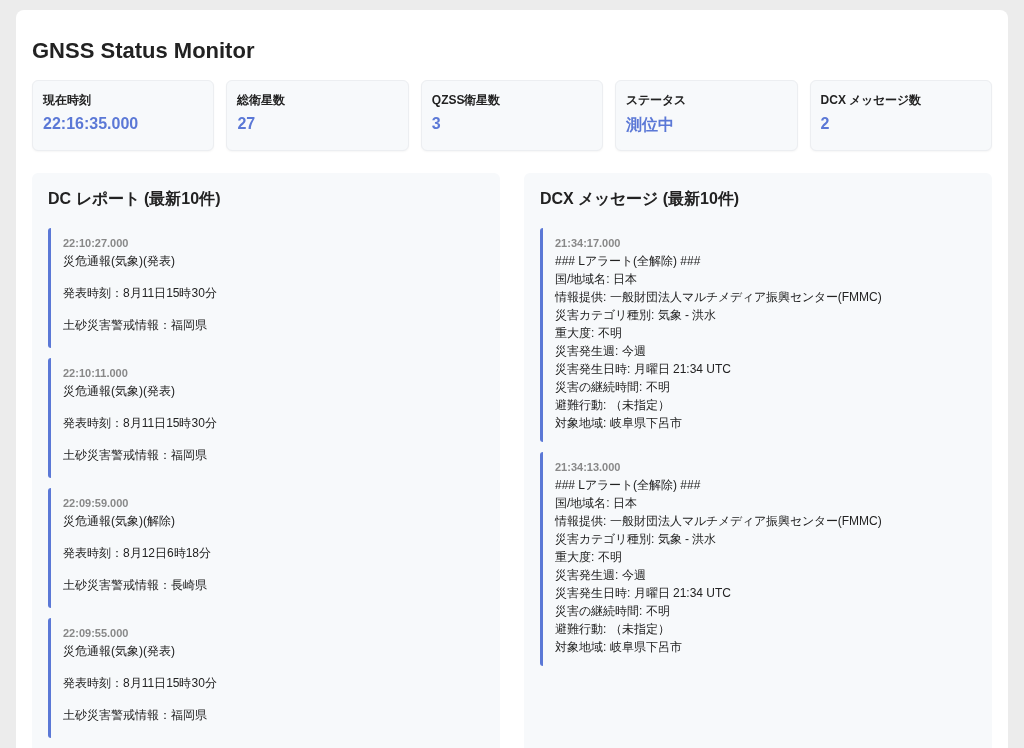  What do you see at coordinates (91, 124) in the screenshot?
I see `stat-value: 22:16:35.000` at bounding box center [91, 124].